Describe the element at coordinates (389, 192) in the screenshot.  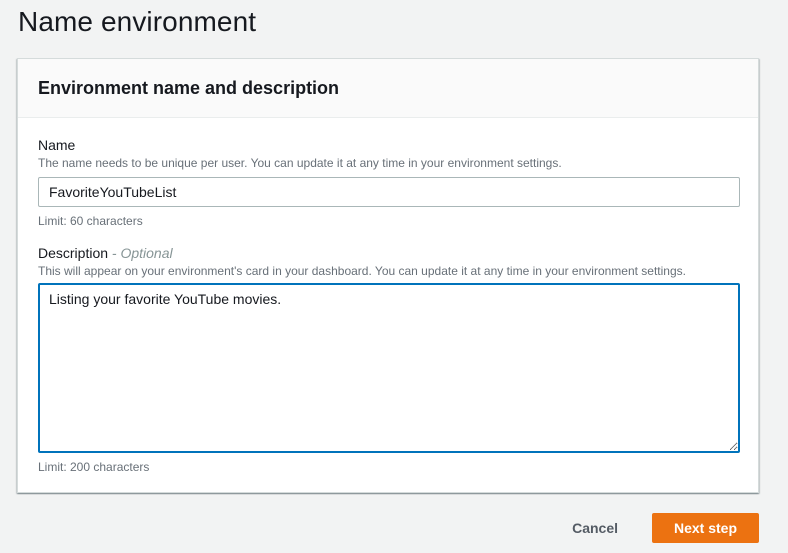
I see `name-input` at that location.